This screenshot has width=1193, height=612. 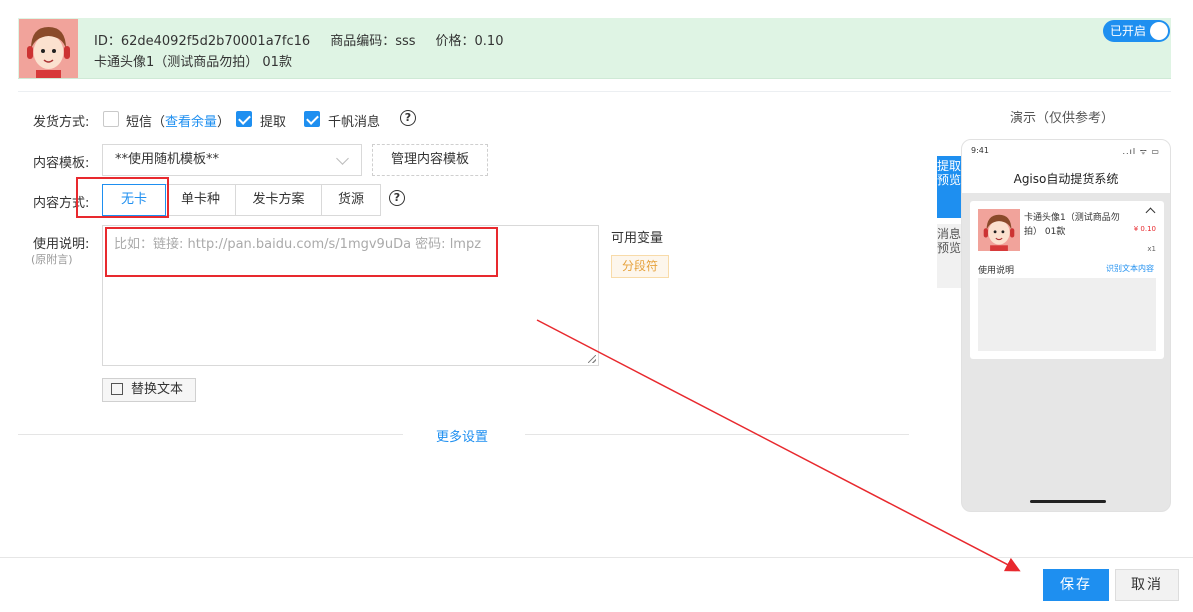 I want to click on sms-checkbox, so click(x=111, y=119).